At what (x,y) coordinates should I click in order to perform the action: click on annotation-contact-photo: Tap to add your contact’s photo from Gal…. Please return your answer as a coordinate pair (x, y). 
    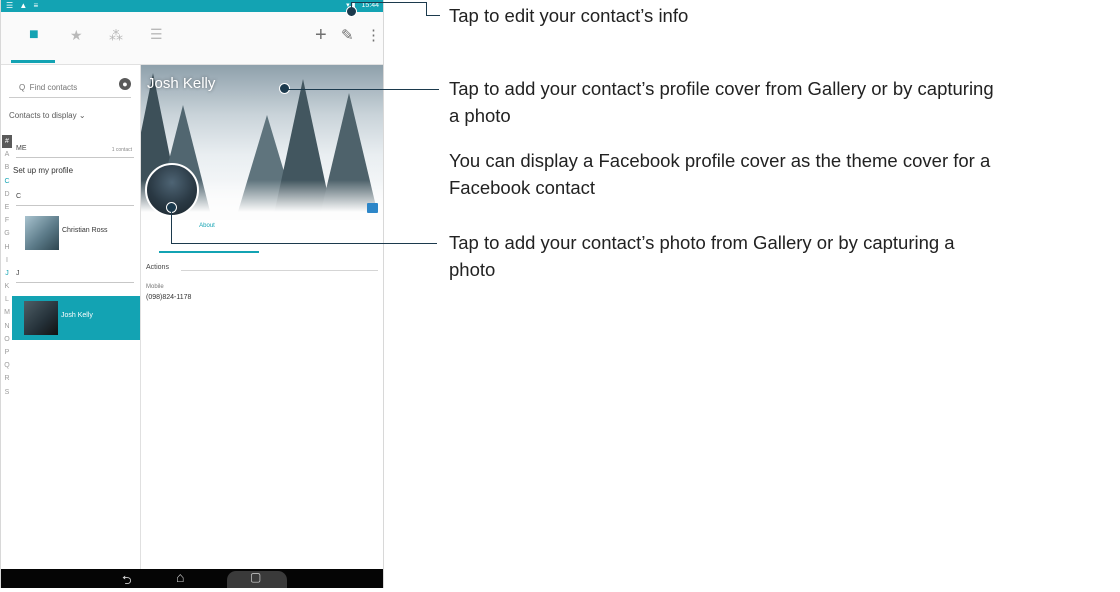
    Looking at the image, I should click on (702, 242).